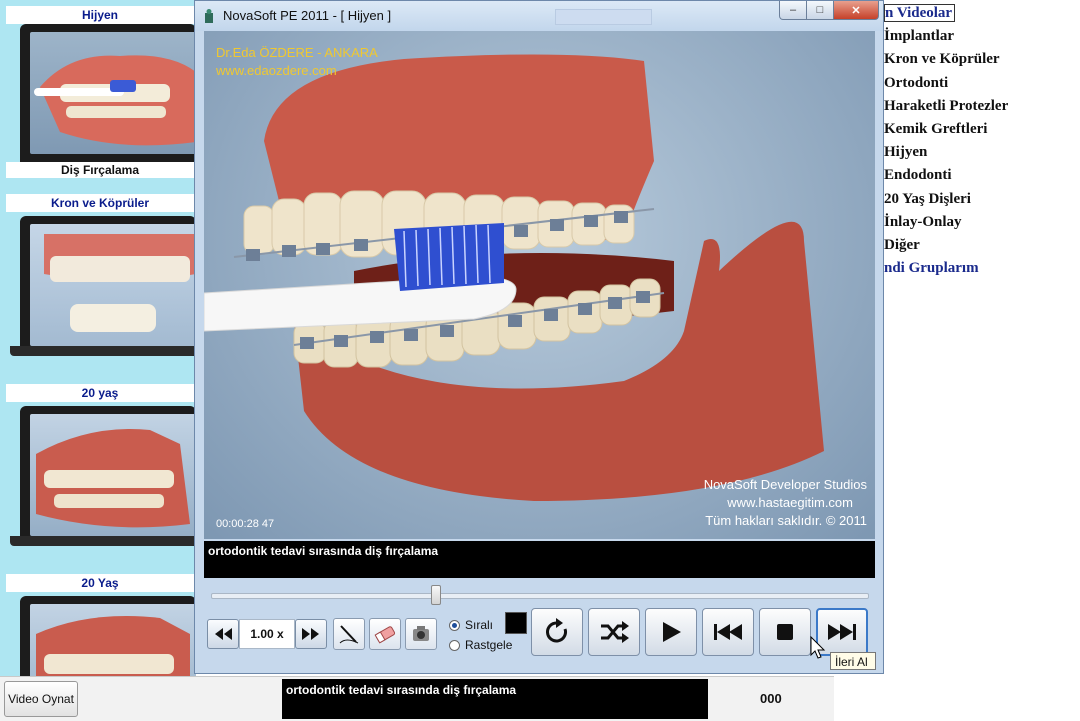 Image resolution: width=1080 pixels, height=721 pixels. I want to click on stop-button, so click(785, 632).